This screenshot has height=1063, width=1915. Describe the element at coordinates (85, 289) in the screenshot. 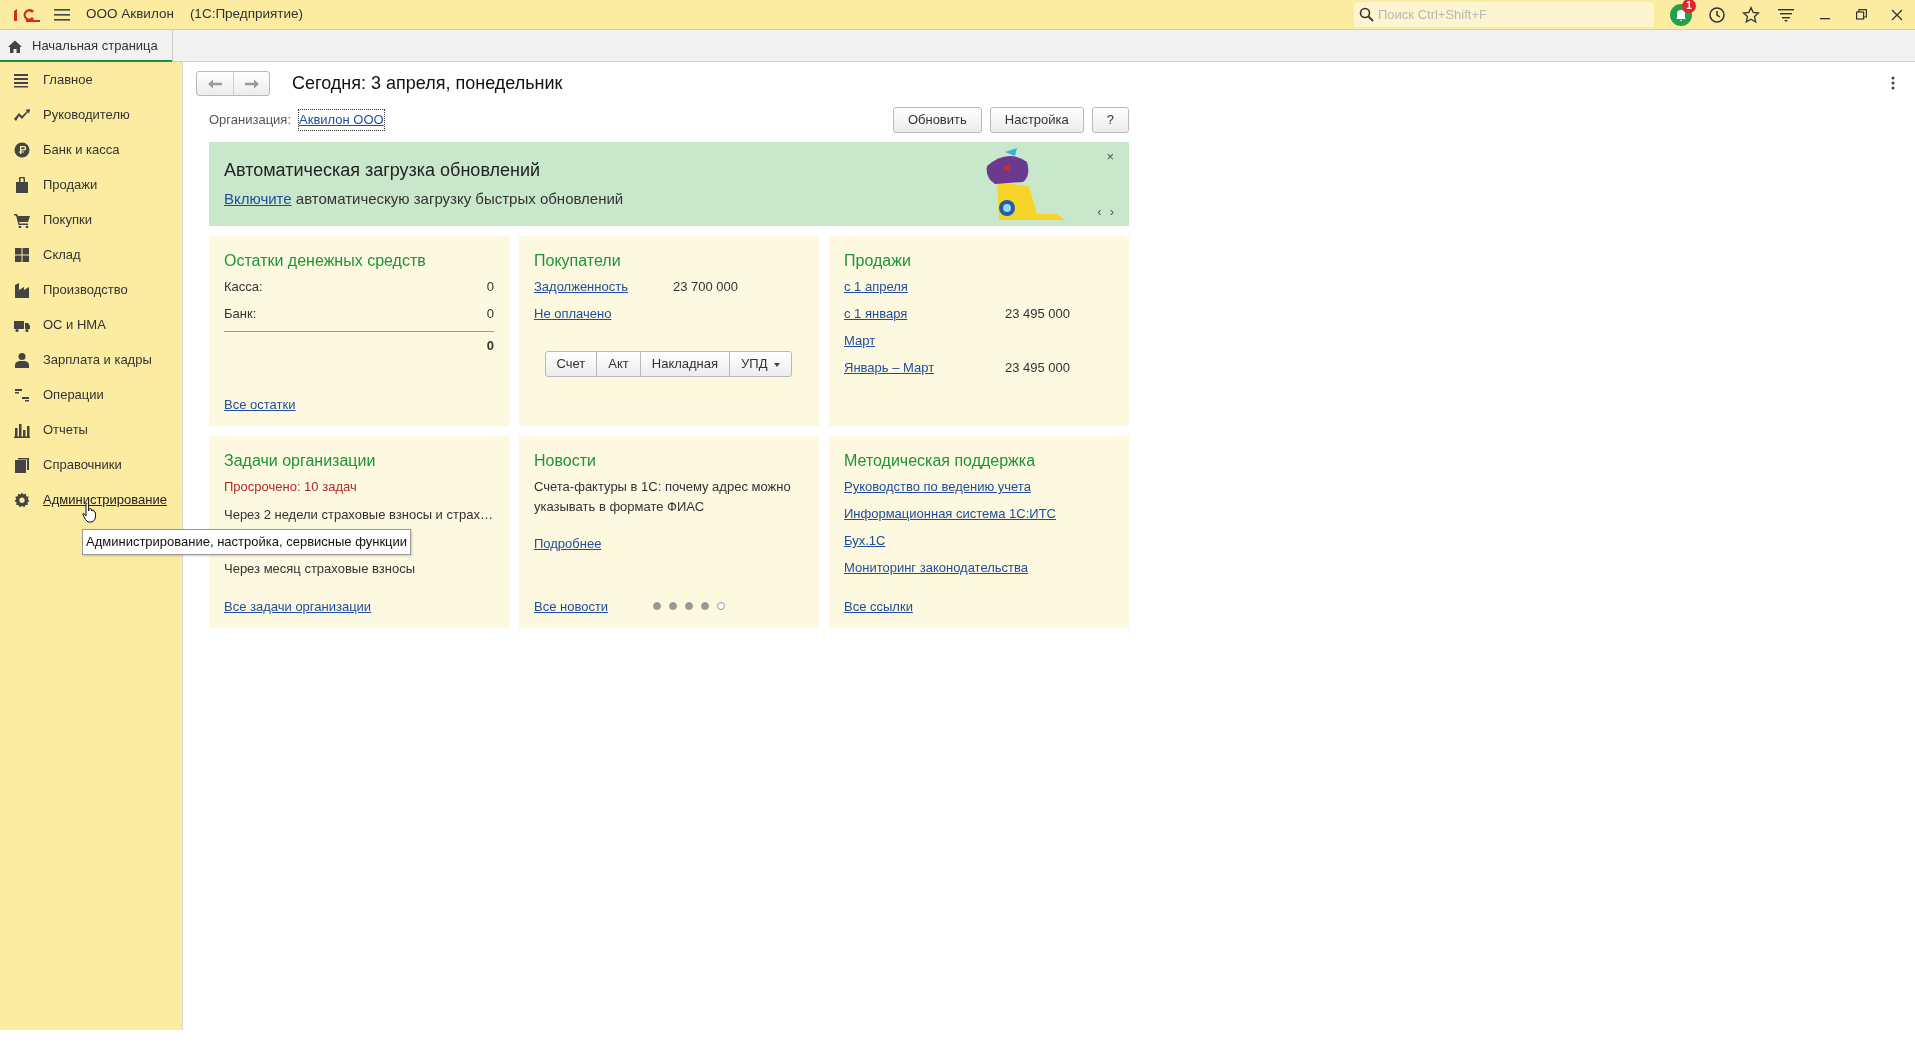

I see `sidebar-item: Производство` at that location.